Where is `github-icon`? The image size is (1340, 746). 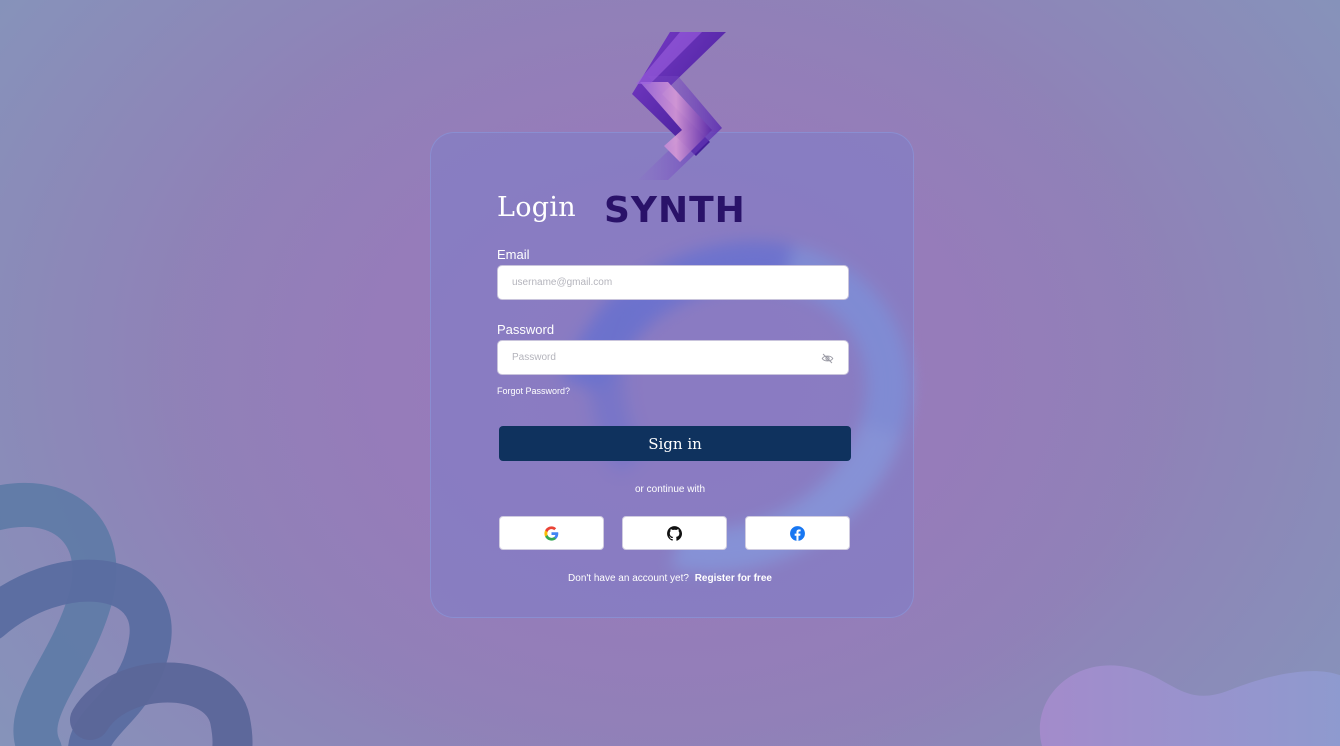
github-icon is located at coordinates (675, 533).